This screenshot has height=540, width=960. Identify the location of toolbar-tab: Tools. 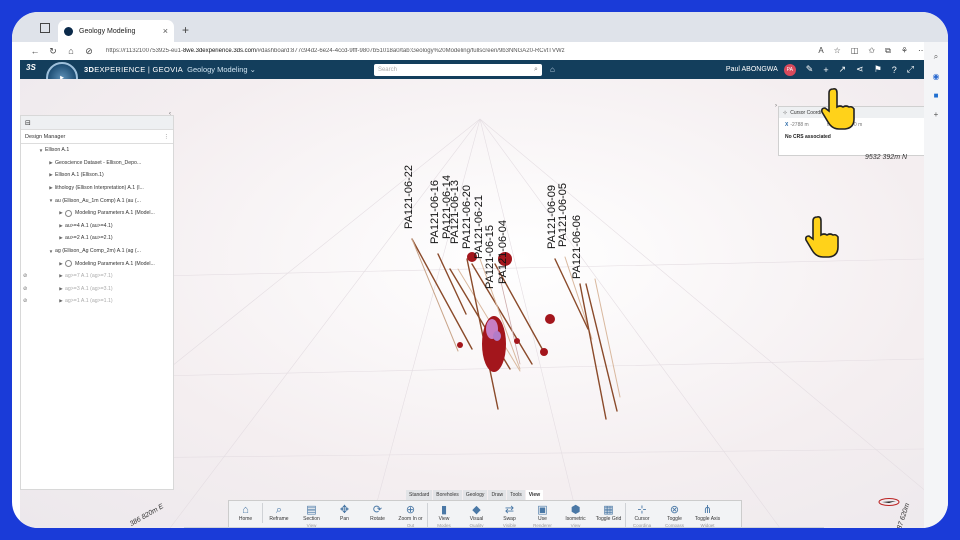
(516, 495).